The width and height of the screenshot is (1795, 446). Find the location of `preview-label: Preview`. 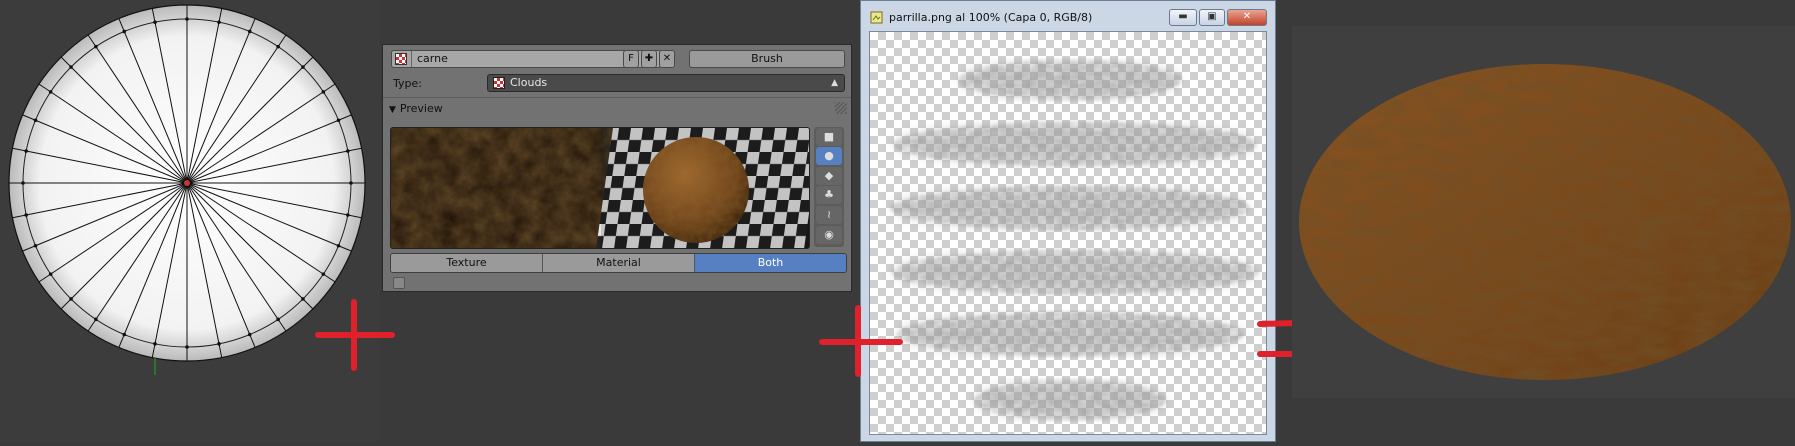

preview-label: Preview is located at coordinates (421, 108).